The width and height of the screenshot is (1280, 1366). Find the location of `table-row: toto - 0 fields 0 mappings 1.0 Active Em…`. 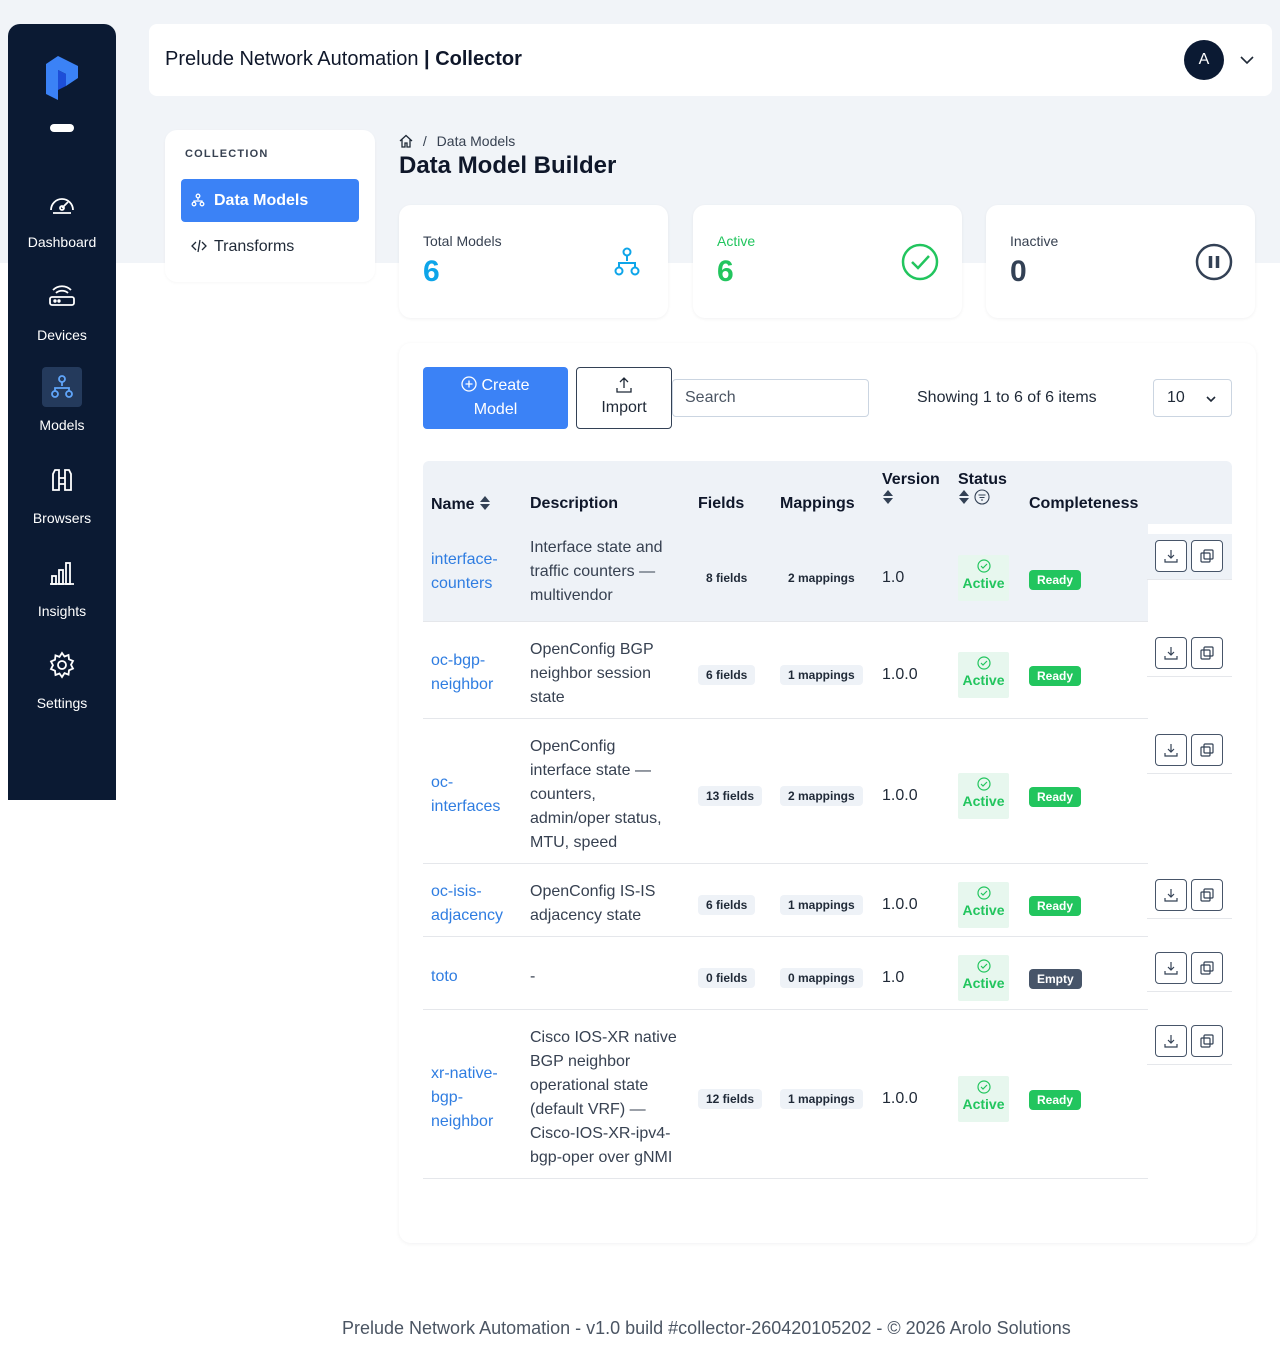

table-row: toto - 0 fields 0 mappings 1.0 Active Em… is located at coordinates (785, 973).